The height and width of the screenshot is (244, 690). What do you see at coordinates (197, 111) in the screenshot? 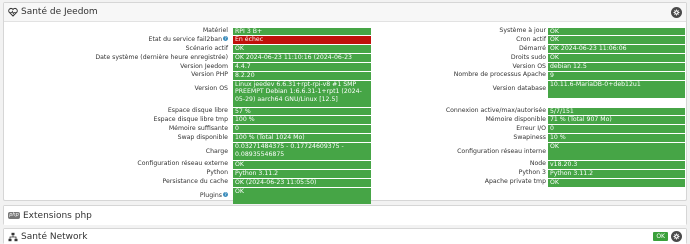
I see `row-label-text: Espace disque libre` at bounding box center [197, 111].